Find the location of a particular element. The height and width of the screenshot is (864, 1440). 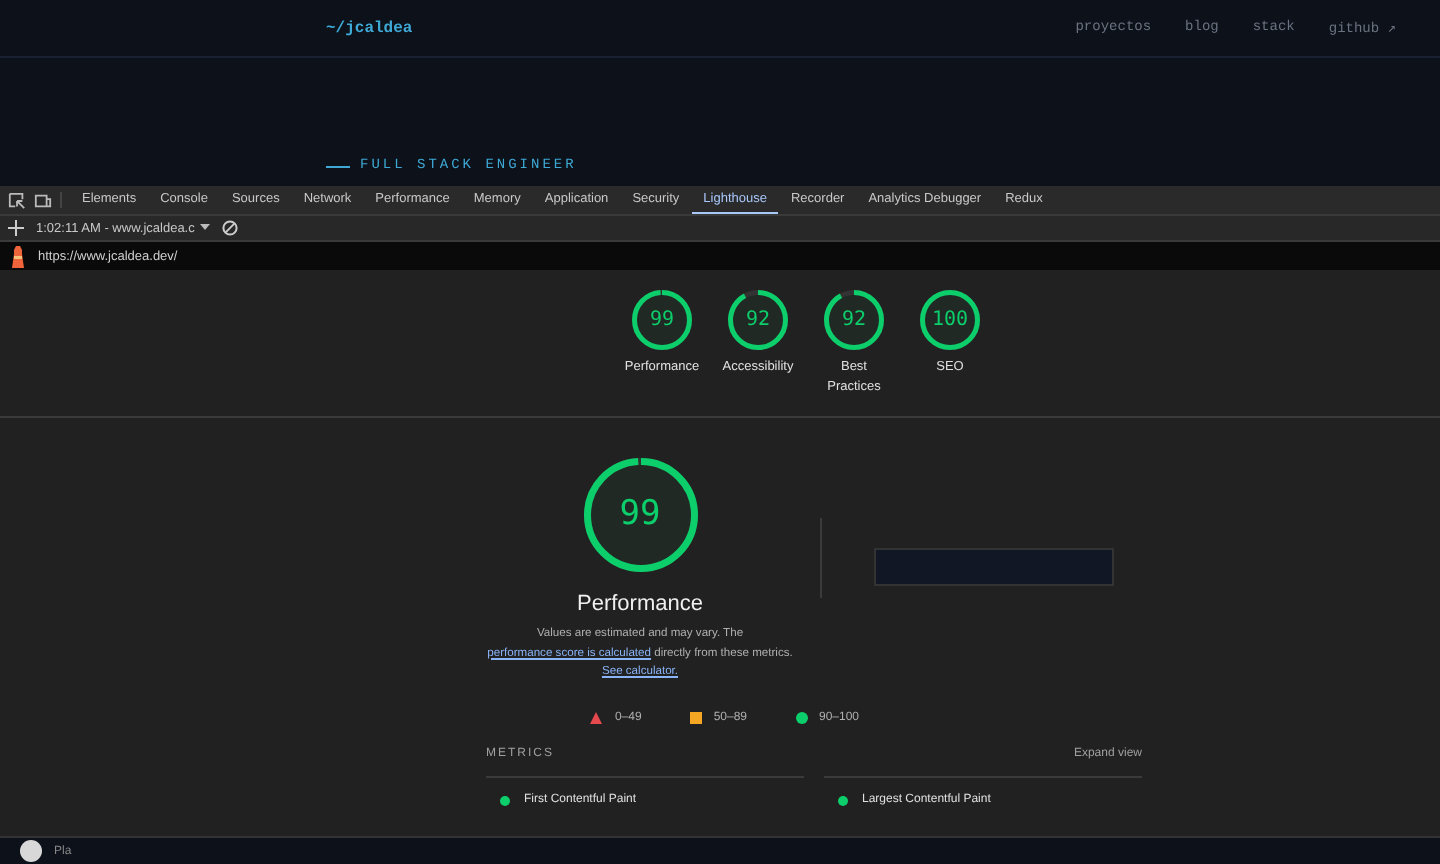

device-toolbar-icon is located at coordinates (43, 200).